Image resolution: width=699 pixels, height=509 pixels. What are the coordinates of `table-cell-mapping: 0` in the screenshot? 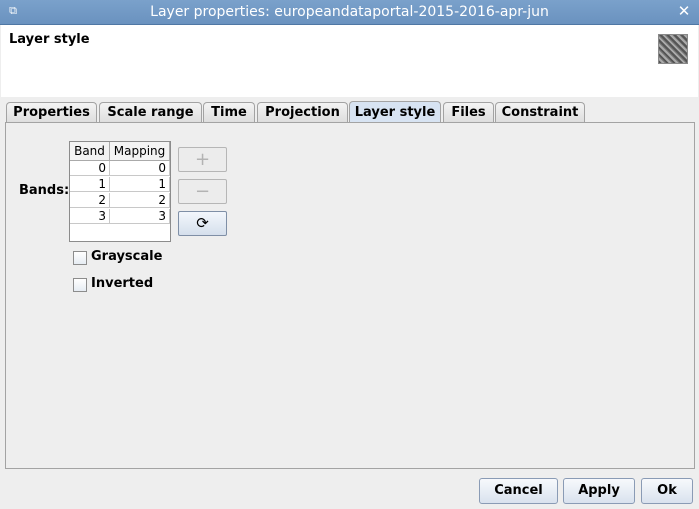 It's located at (140, 168).